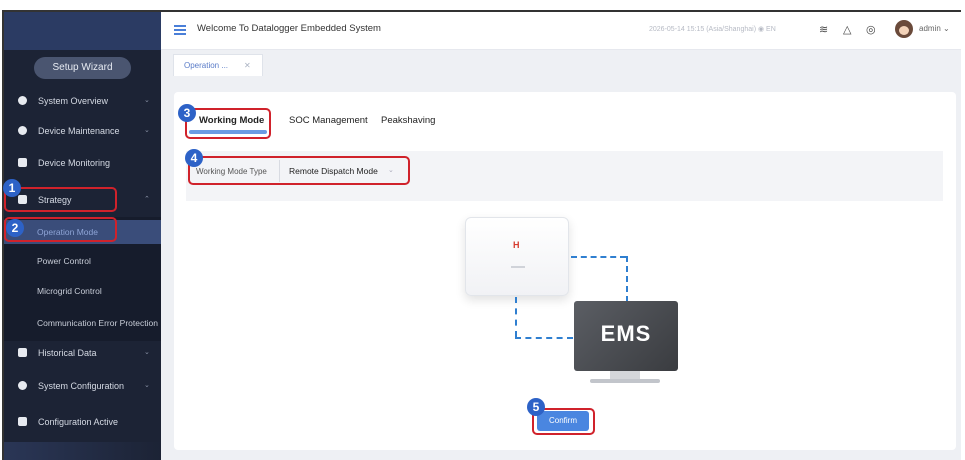 The image size is (965, 460). Describe the element at coordinates (871, 29) in the screenshot. I see `settings-circle-icon: ◎` at that location.